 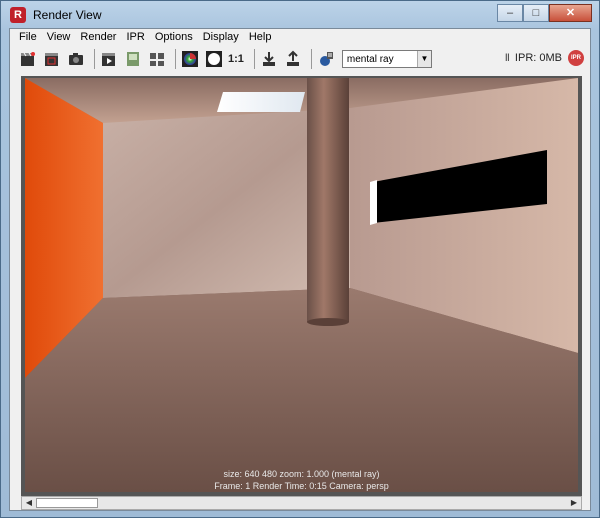 I want to click on ratio-button: 1:1, so click(x=236, y=59).